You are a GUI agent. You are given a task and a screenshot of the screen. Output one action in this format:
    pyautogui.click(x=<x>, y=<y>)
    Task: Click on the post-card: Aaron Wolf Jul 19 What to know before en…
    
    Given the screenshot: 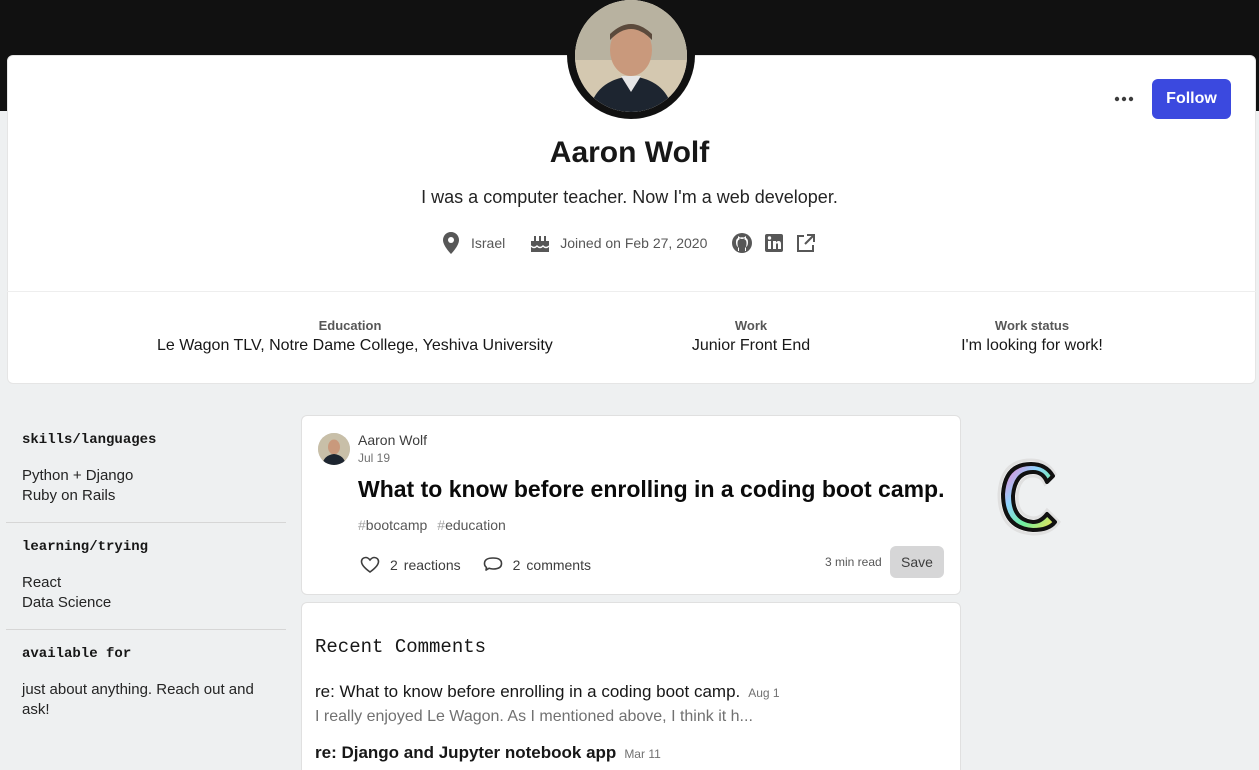 What is the action you would take?
    pyautogui.click(x=631, y=505)
    